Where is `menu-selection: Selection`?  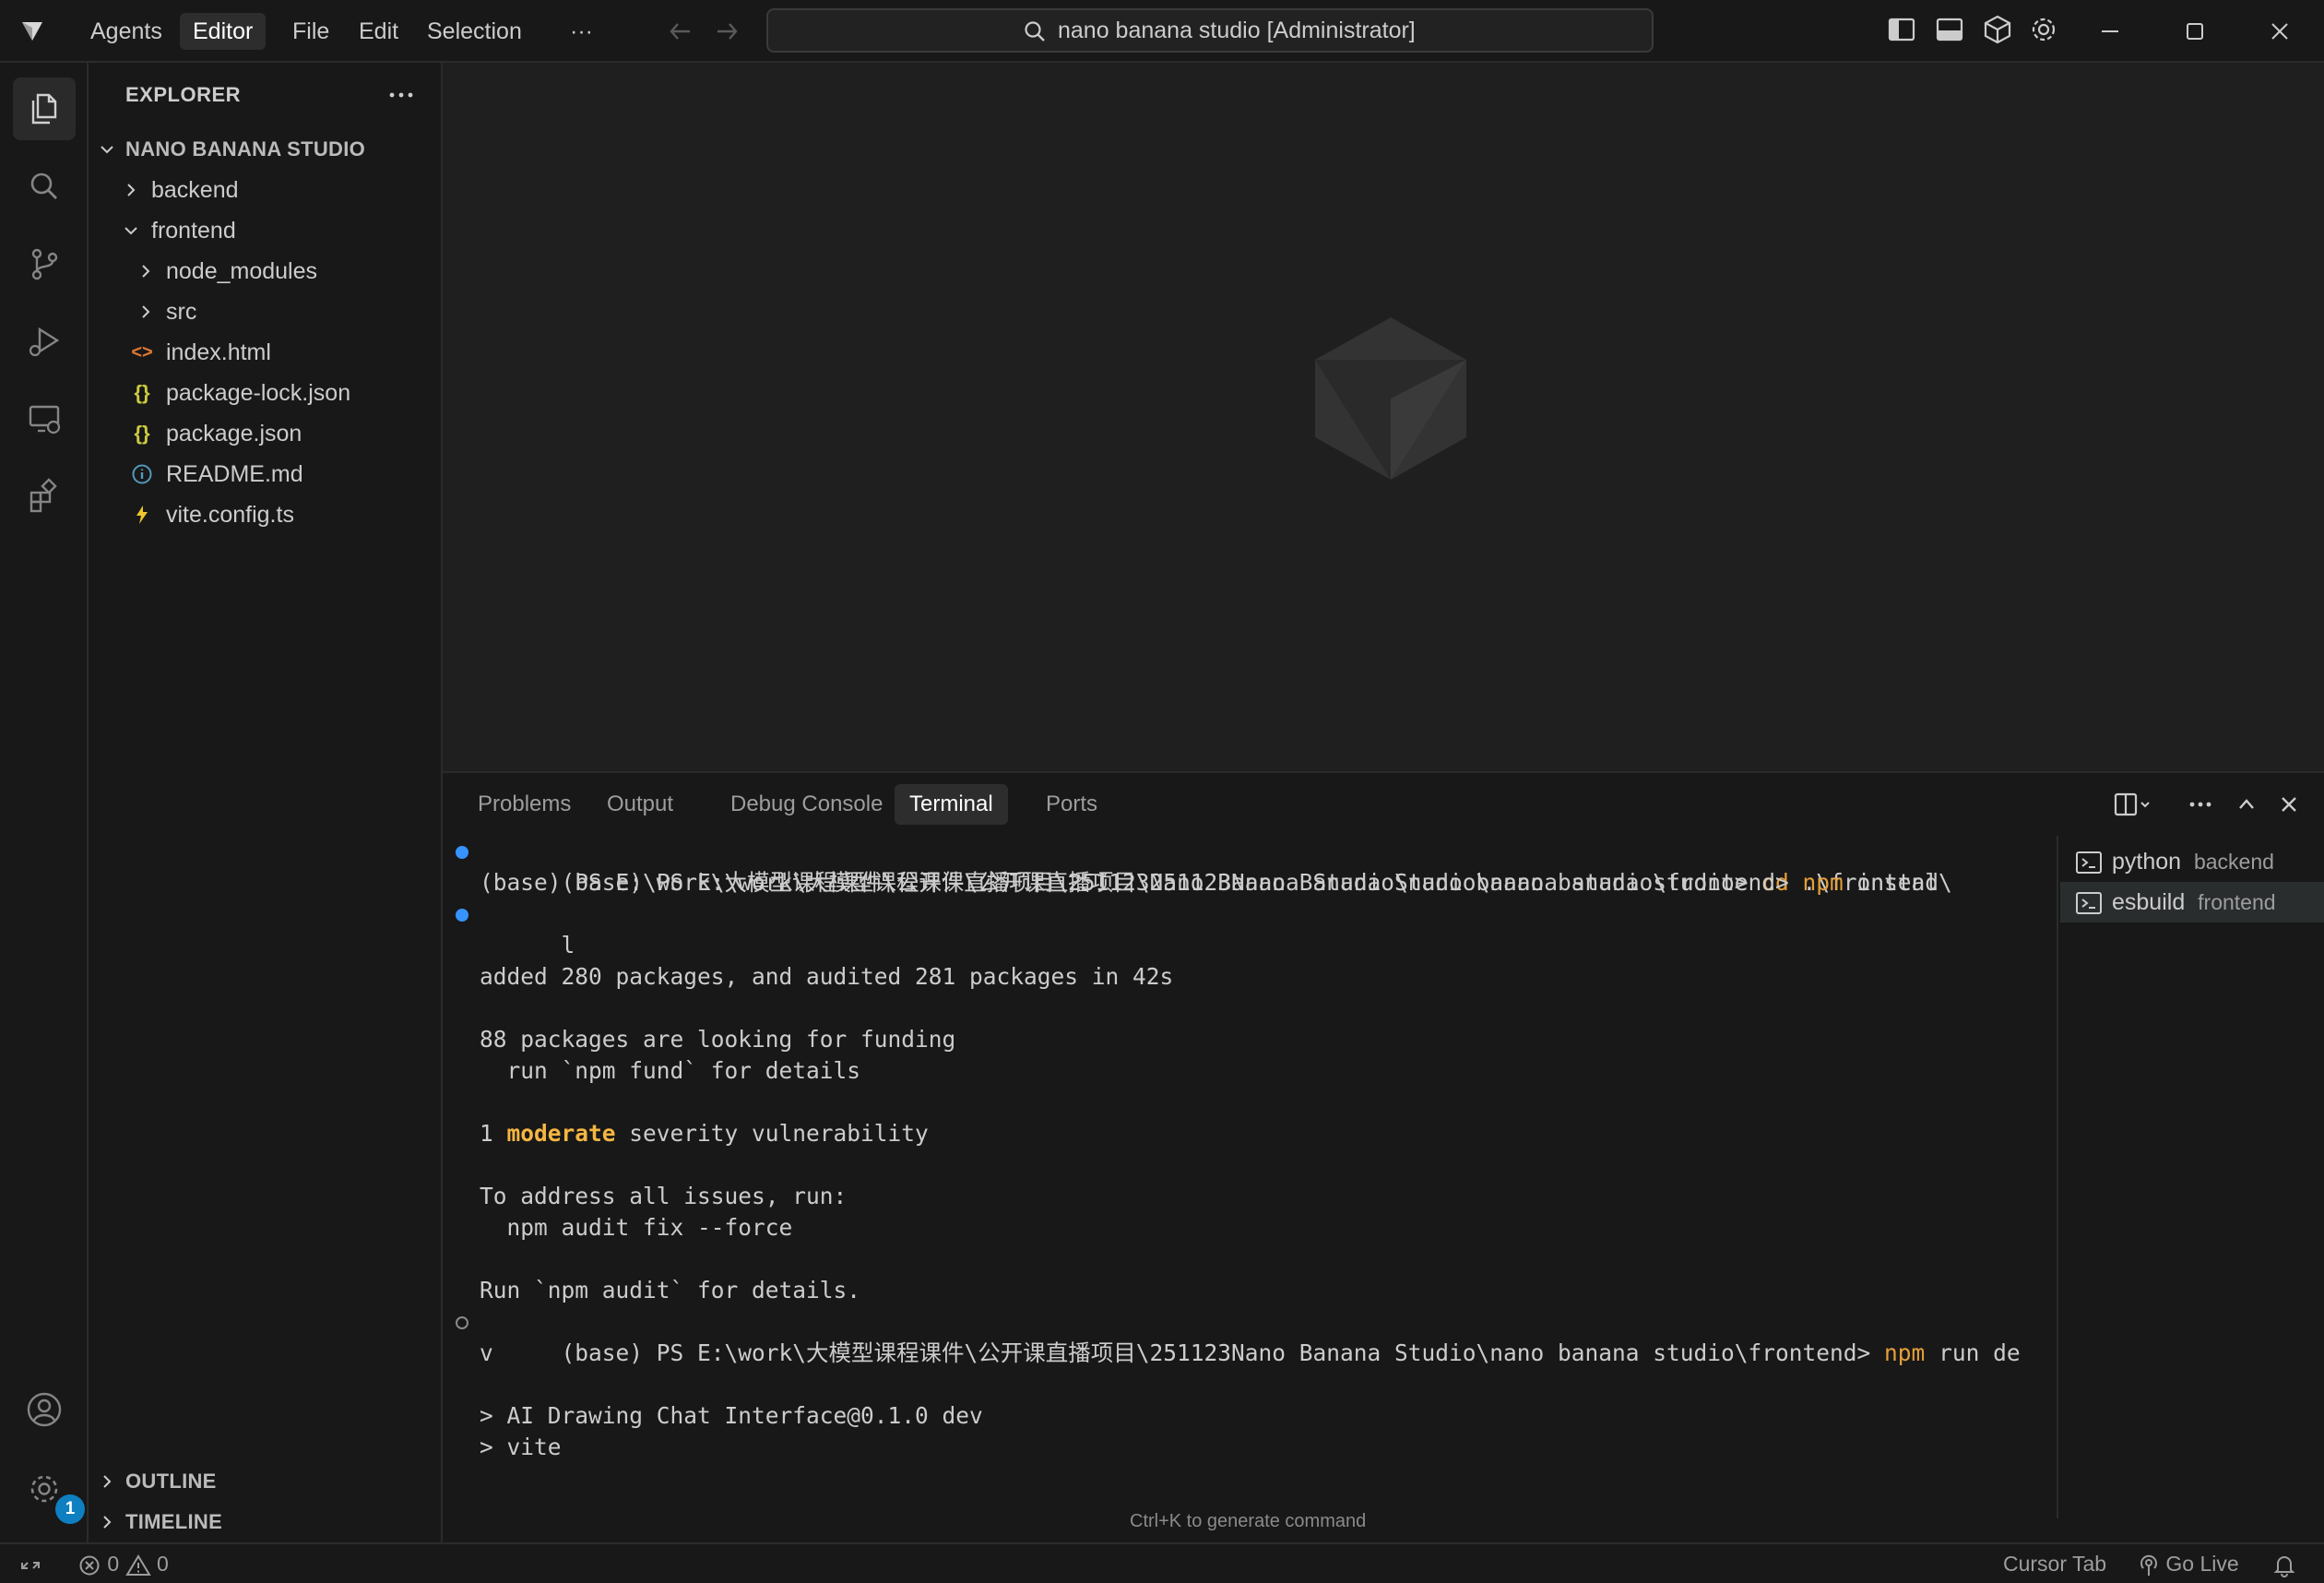
menu-selection: Selection is located at coordinates (475, 31).